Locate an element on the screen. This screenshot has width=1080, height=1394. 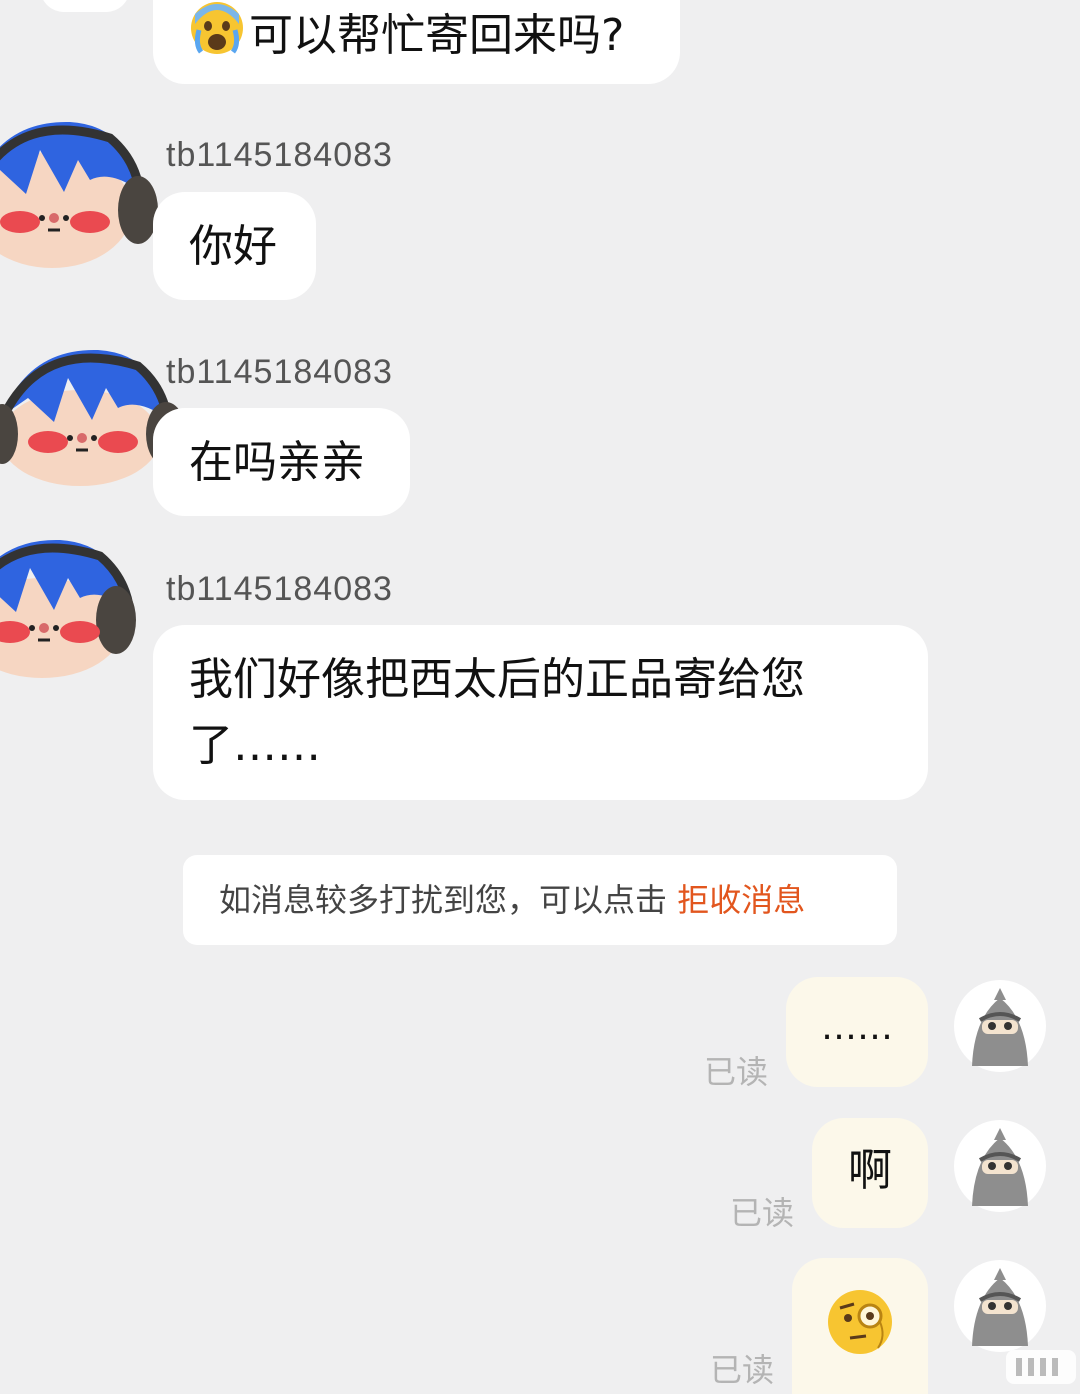
my-message-bubble is located at coordinates (860, 1326).